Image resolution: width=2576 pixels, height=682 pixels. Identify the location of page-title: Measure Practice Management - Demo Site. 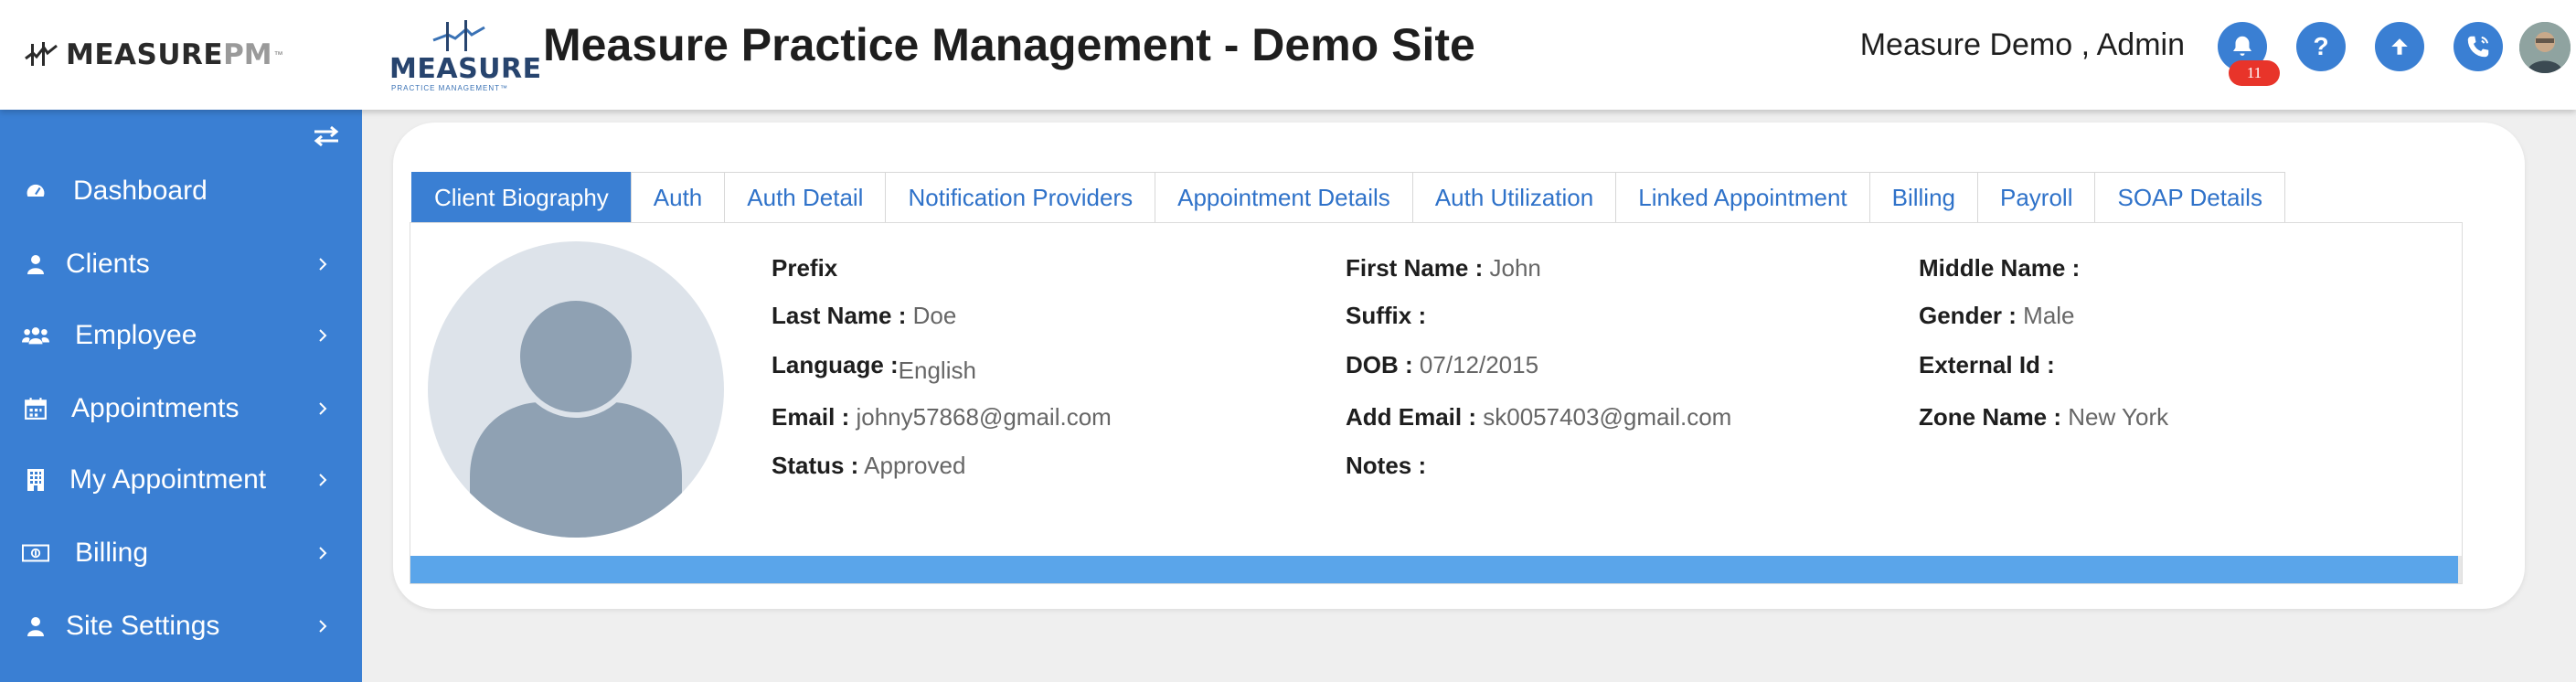
(1009, 44).